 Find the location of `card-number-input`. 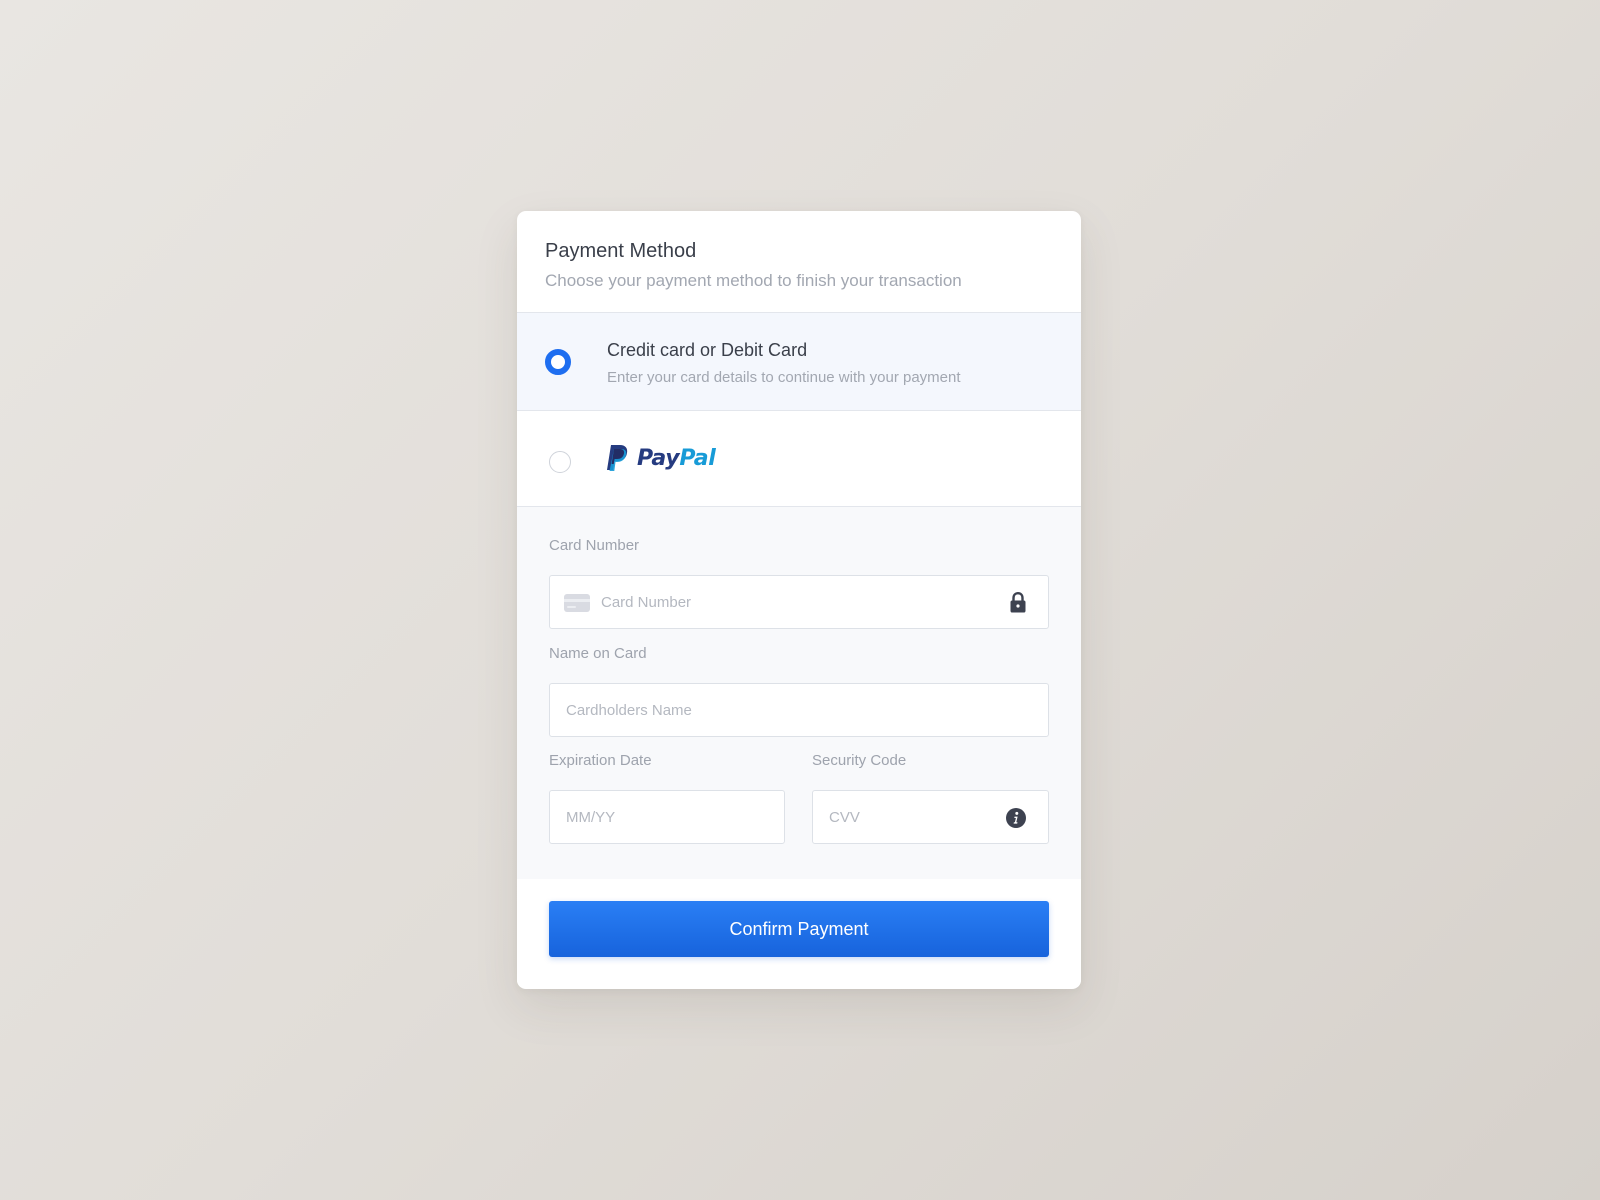

card-number-input is located at coordinates (799, 602).